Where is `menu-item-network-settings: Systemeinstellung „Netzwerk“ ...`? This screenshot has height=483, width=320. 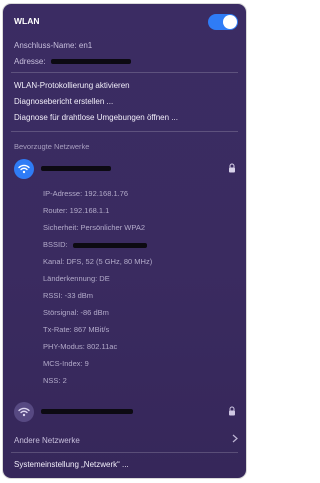
menu-item-network-settings: Systemeinstellung „Netzwerk“ ... is located at coordinates (71, 464).